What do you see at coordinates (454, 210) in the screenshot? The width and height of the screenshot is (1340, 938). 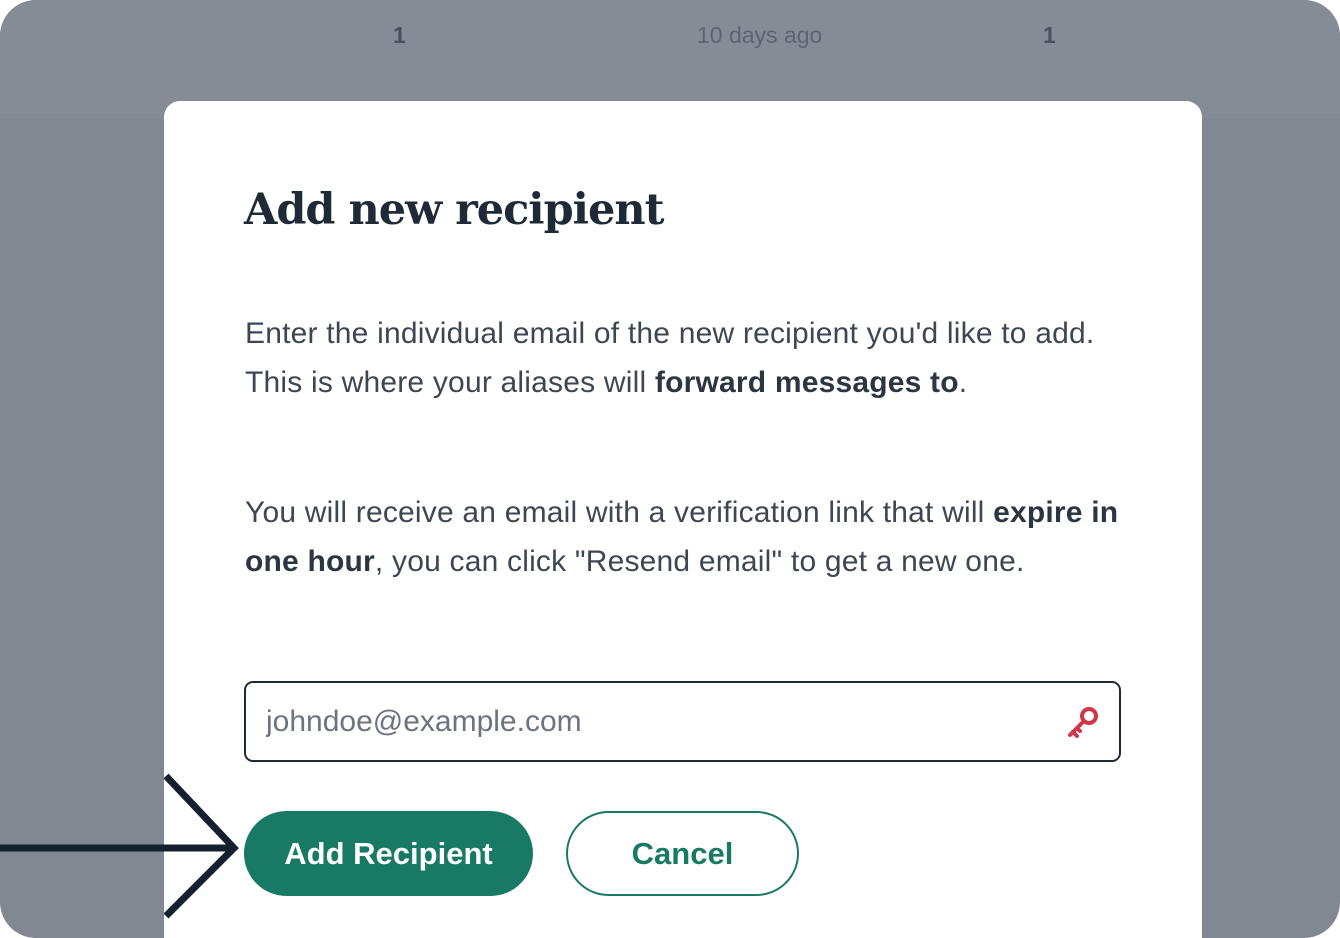 I see `modal-title: Add new recipient` at bounding box center [454, 210].